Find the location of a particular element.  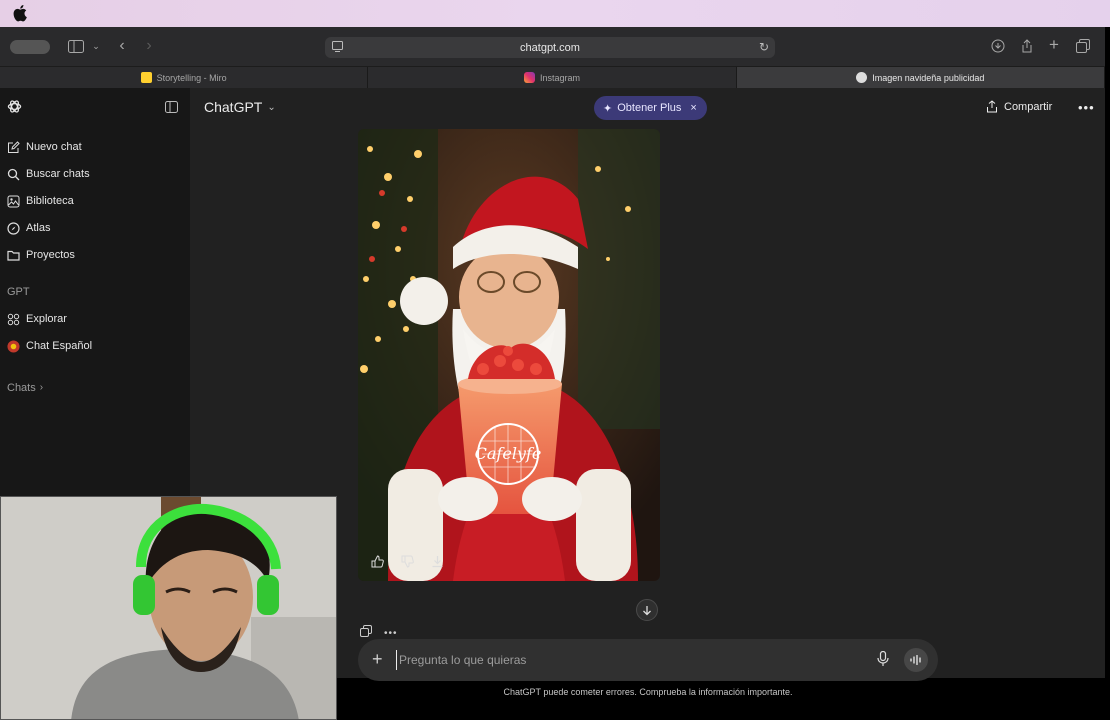

thumbs-up-icon is located at coordinates (377, 561).